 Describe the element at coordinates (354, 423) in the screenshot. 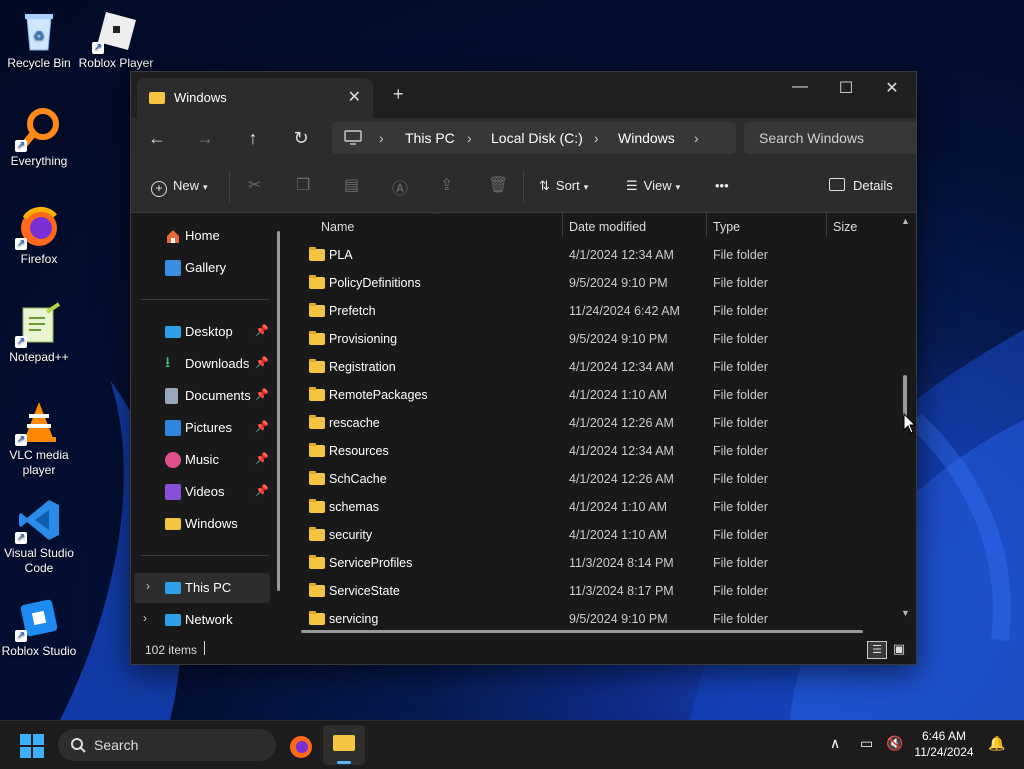

I see `file-name: rescache` at that location.